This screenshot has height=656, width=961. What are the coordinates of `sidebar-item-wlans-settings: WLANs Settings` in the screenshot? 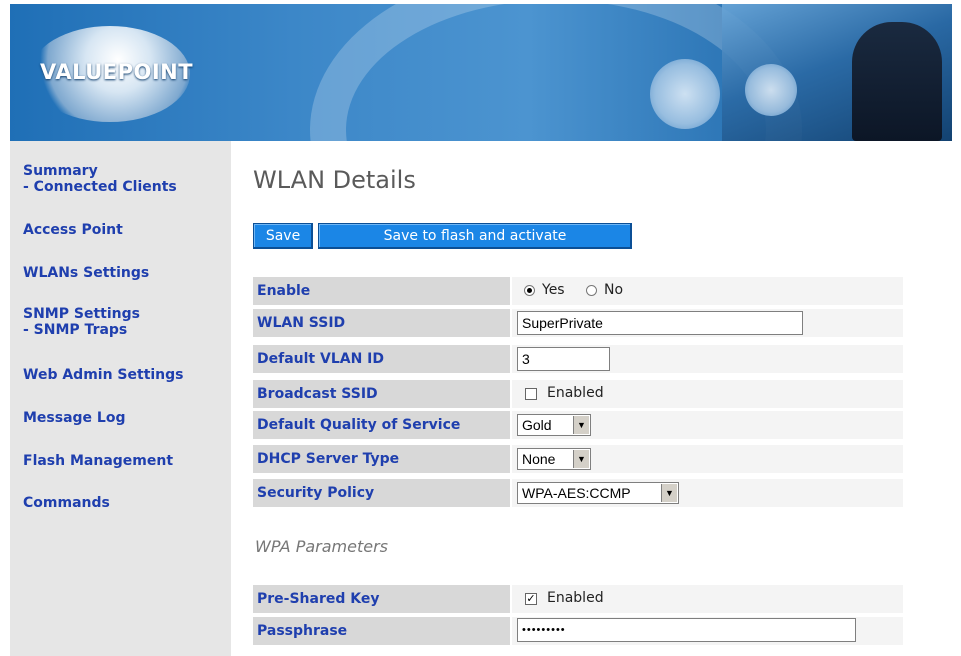 It's located at (86, 273).